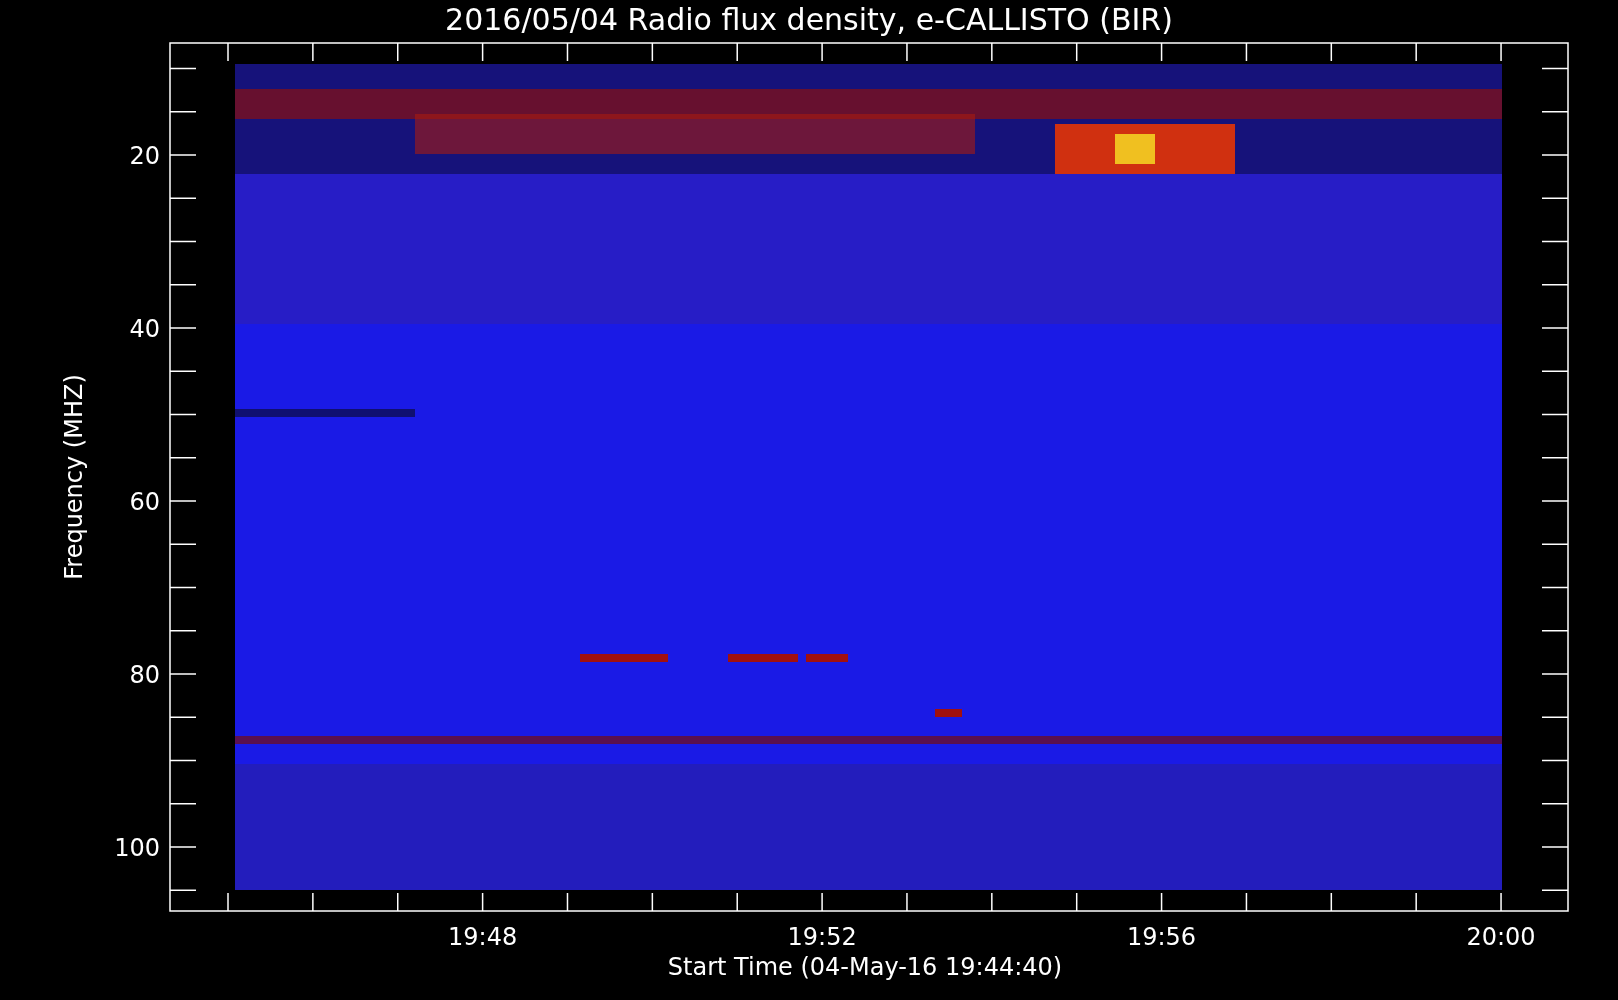 This screenshot has width=1618, height=1000. Describe the element at coordinates (483, 937) in the screenshot. I see `x-tick-label: 19:48` at that location.